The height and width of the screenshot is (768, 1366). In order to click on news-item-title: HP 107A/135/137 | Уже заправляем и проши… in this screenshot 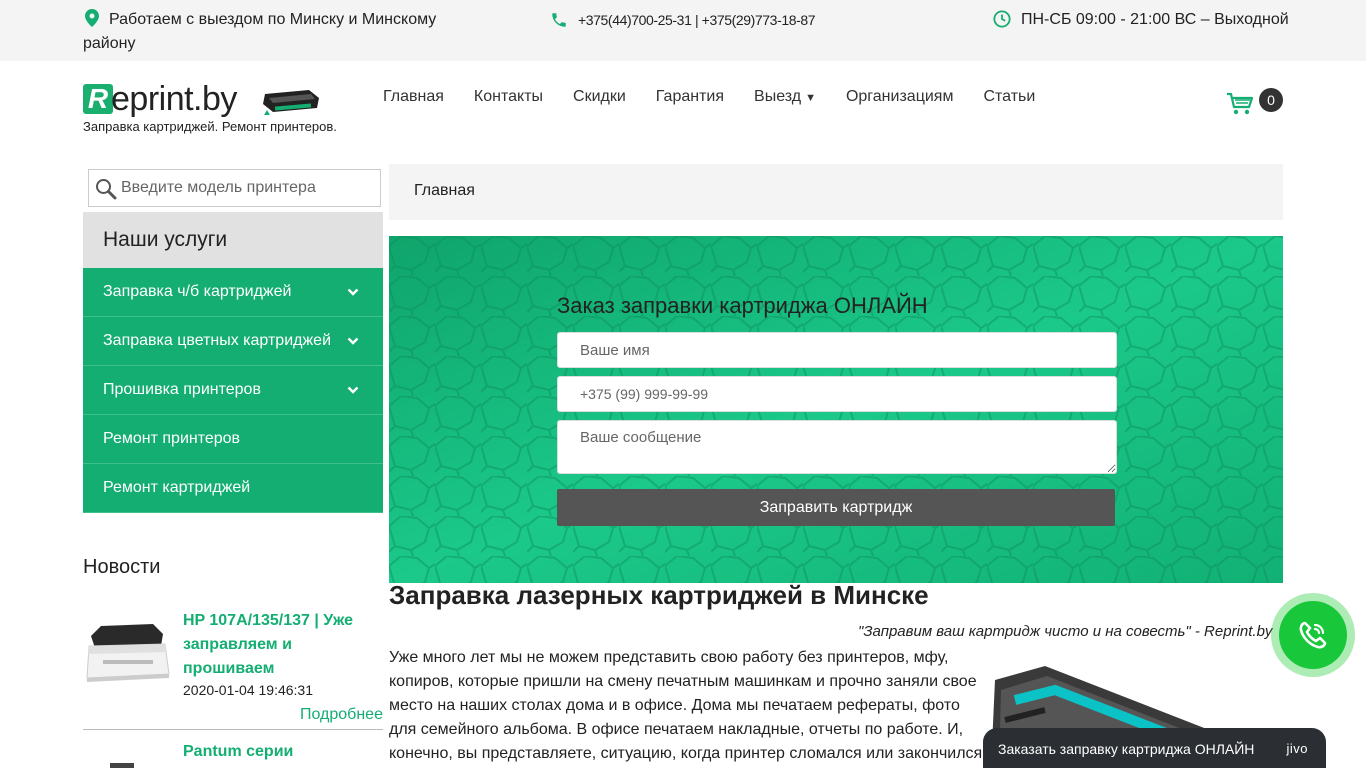, I will do `click(283, 645)`.